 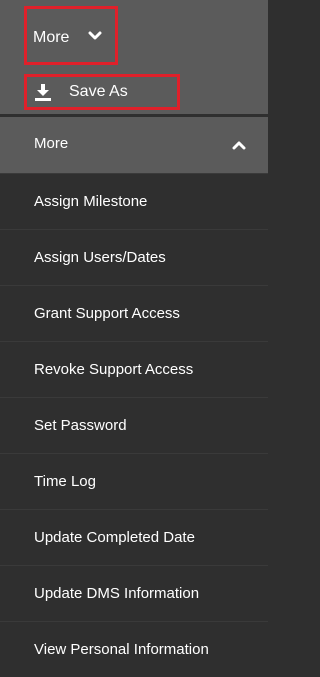 I want to click on menu-item-update-completed-date: Update Completed Date, so click(x=134, y=537).